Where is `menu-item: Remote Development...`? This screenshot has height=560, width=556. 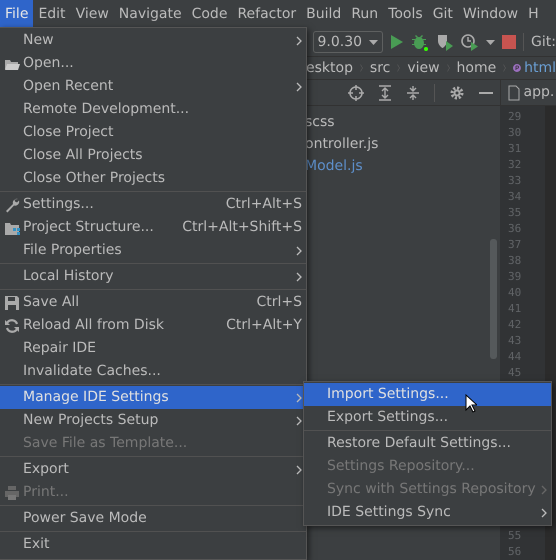 menu-item: Remote Development... is located at coordinates (153, 109).